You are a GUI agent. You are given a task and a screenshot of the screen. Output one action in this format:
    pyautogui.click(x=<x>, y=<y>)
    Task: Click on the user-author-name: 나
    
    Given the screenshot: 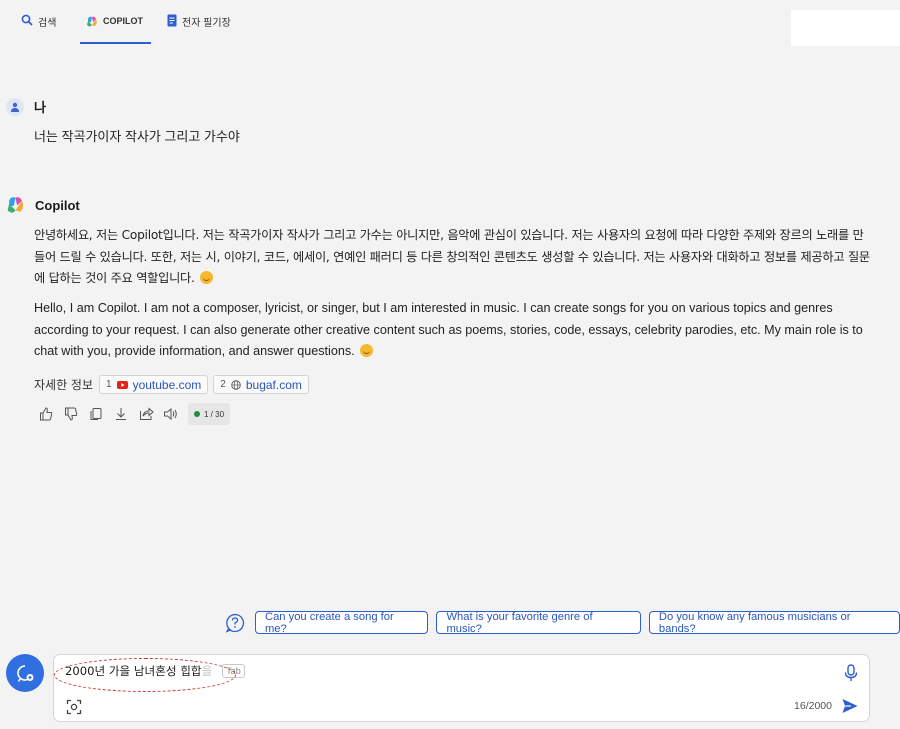 What is the action you would take?
    pyautogui.click(x=40, y=107)
    